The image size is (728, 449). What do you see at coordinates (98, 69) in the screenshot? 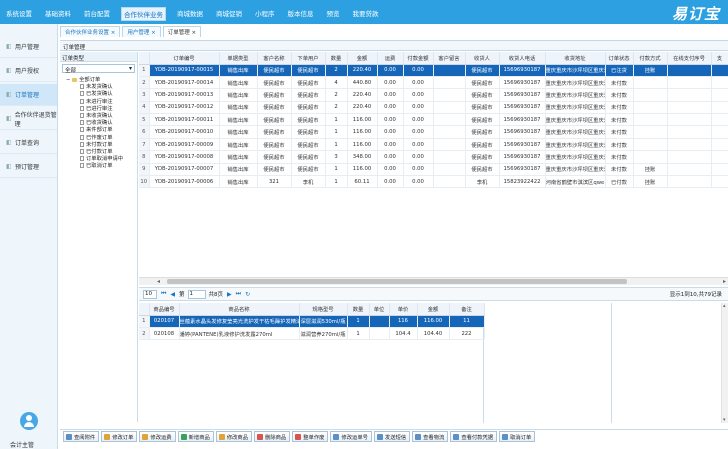
I see `order-type-select: 全部` at bounding box center [98, 69].